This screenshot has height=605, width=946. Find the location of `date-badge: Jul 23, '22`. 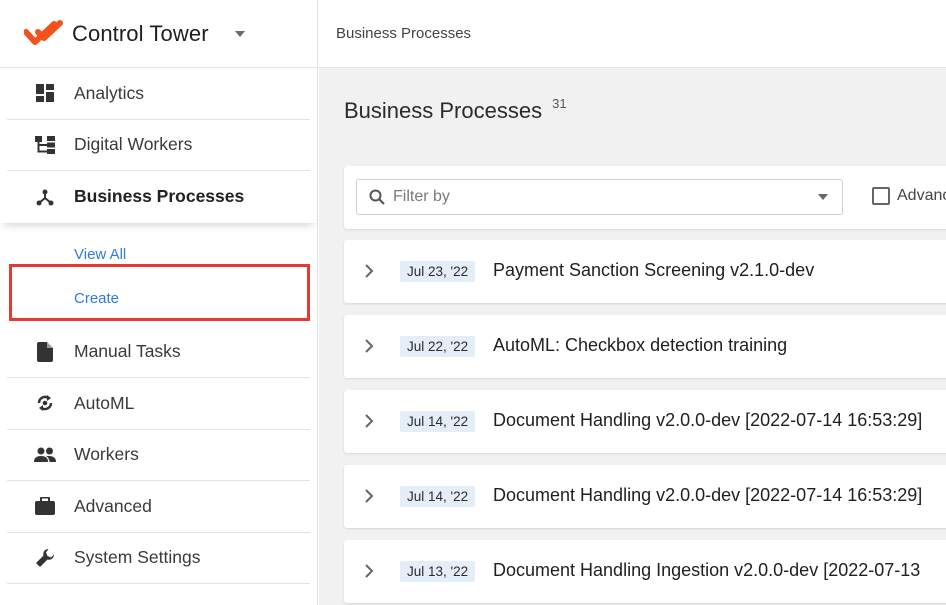

date-badge: Jul 23, '22 is located at coordinates (438, 271).